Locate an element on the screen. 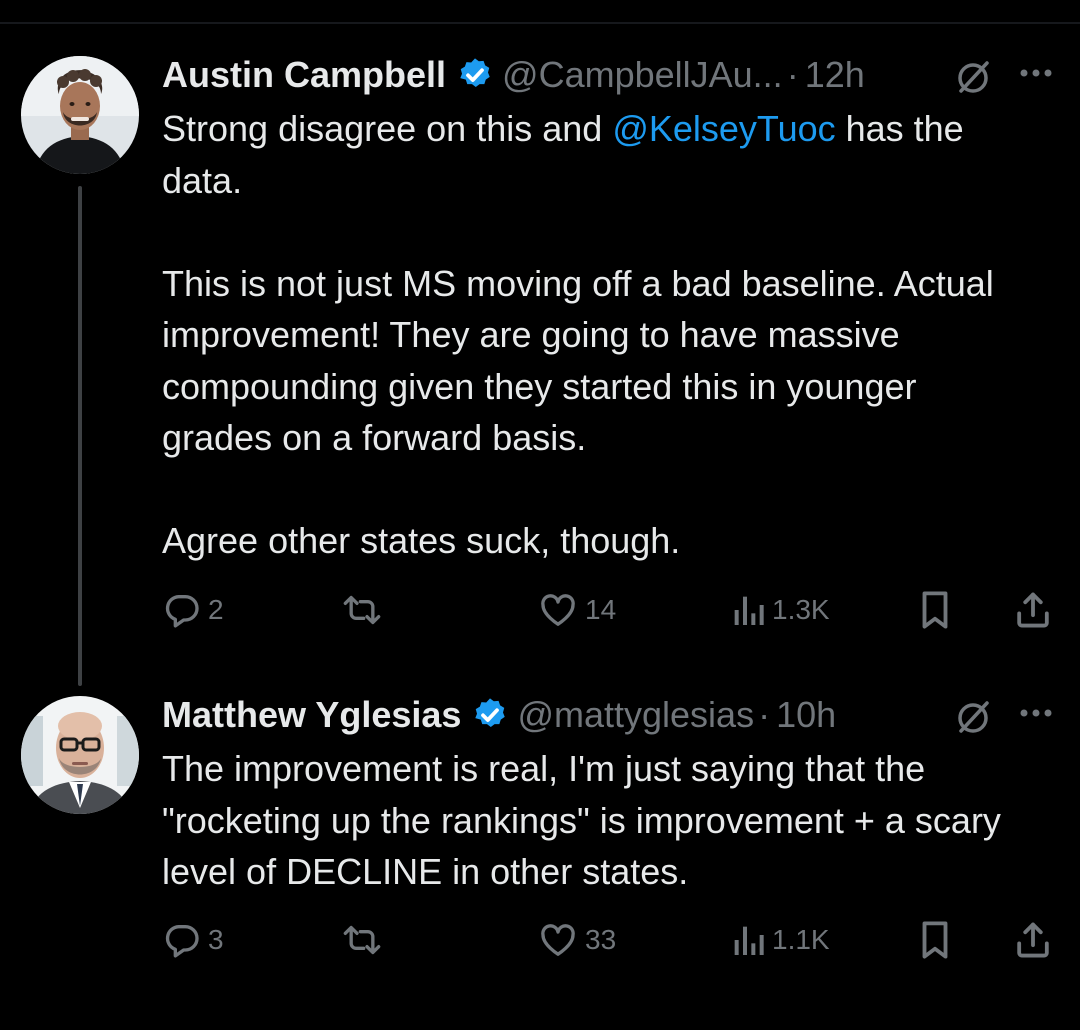 The height and width of the screenshot is (1030, 1080). display-name: Matthew Yglesias is located at coordinates (311, 715).